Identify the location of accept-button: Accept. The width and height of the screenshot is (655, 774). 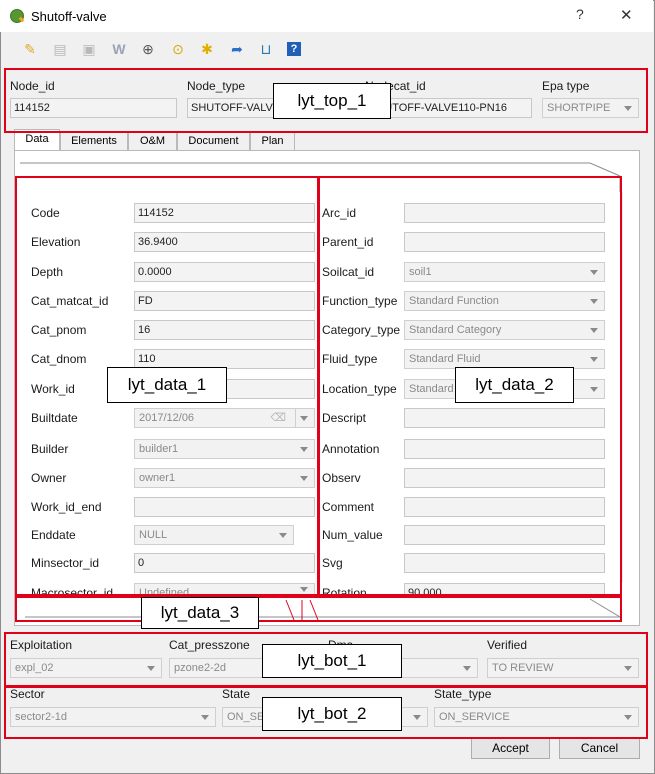
(510, 748).